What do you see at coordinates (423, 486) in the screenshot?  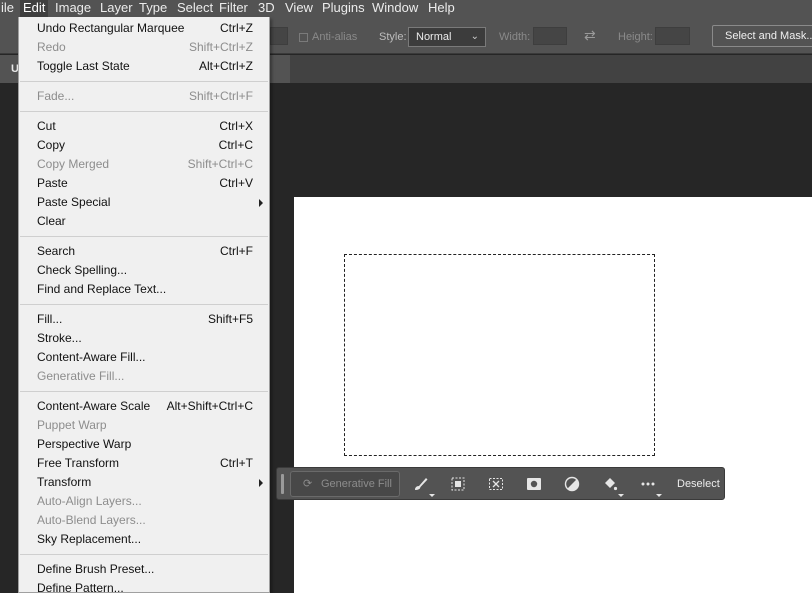 I see `brush-icon` at bounding box center [423, 486].